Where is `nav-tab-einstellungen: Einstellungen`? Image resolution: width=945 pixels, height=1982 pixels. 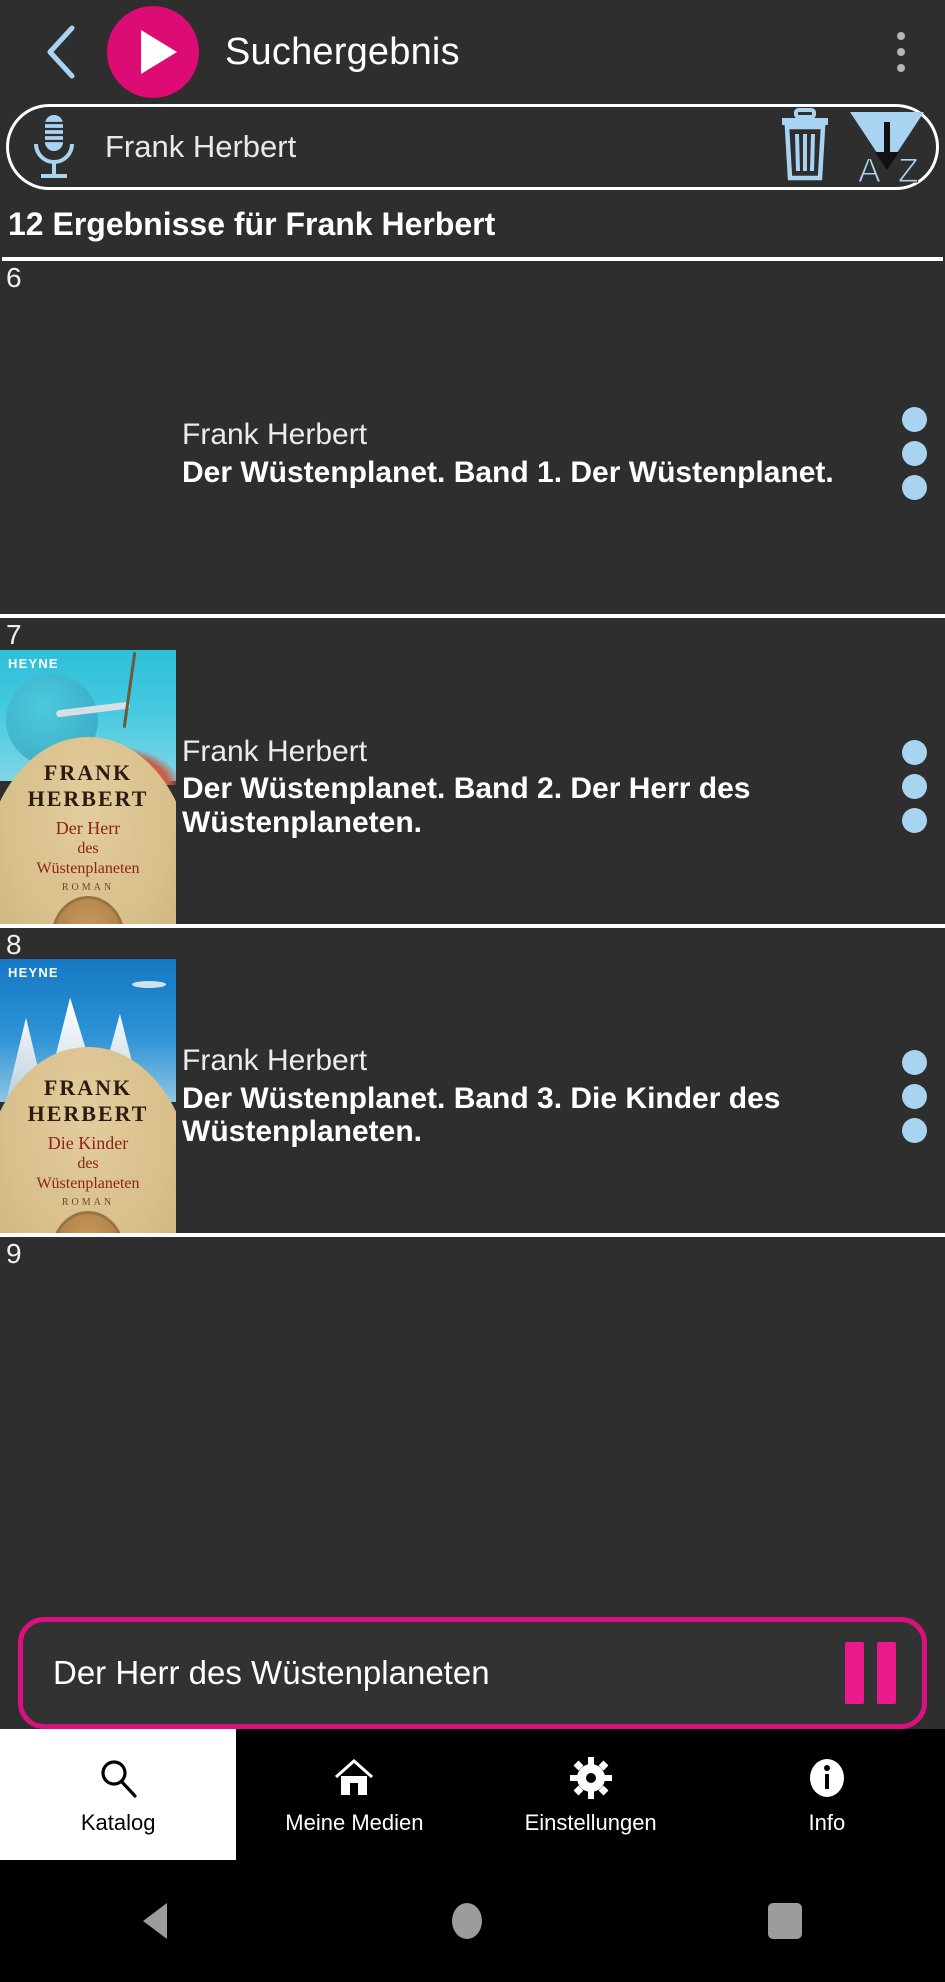
nav-tab-einstellungen: Einstellungen is located at coordinates (591, 1794).